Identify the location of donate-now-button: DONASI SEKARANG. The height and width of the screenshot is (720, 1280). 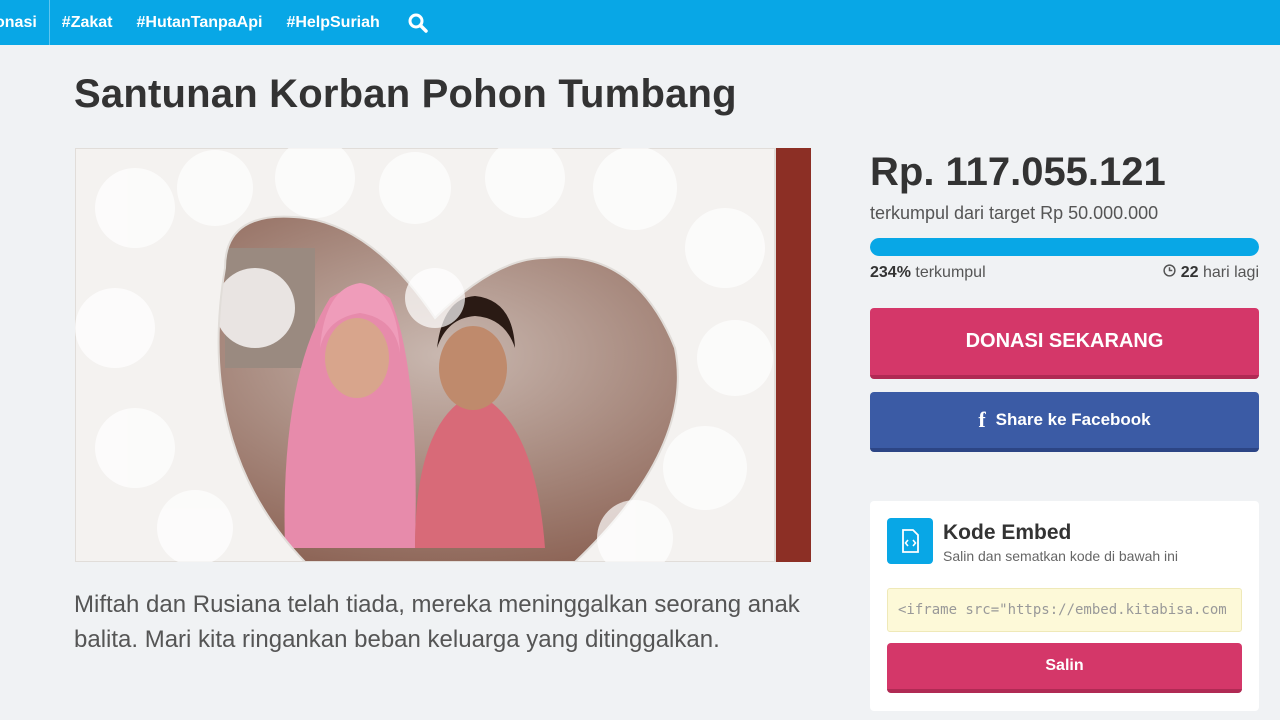
(1064, 343).